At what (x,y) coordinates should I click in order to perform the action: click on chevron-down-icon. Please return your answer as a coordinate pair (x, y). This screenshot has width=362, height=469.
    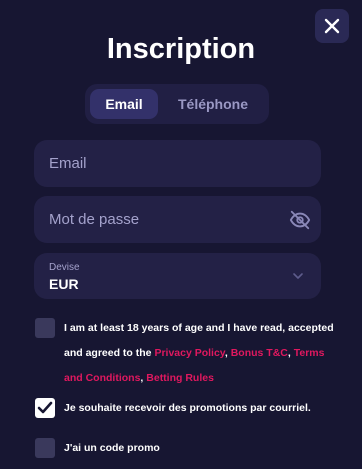
    Looking at the image, I should click on (298, 276).